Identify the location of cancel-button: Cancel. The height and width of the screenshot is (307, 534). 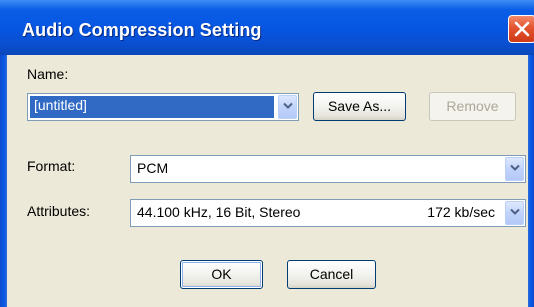
(331, 274).